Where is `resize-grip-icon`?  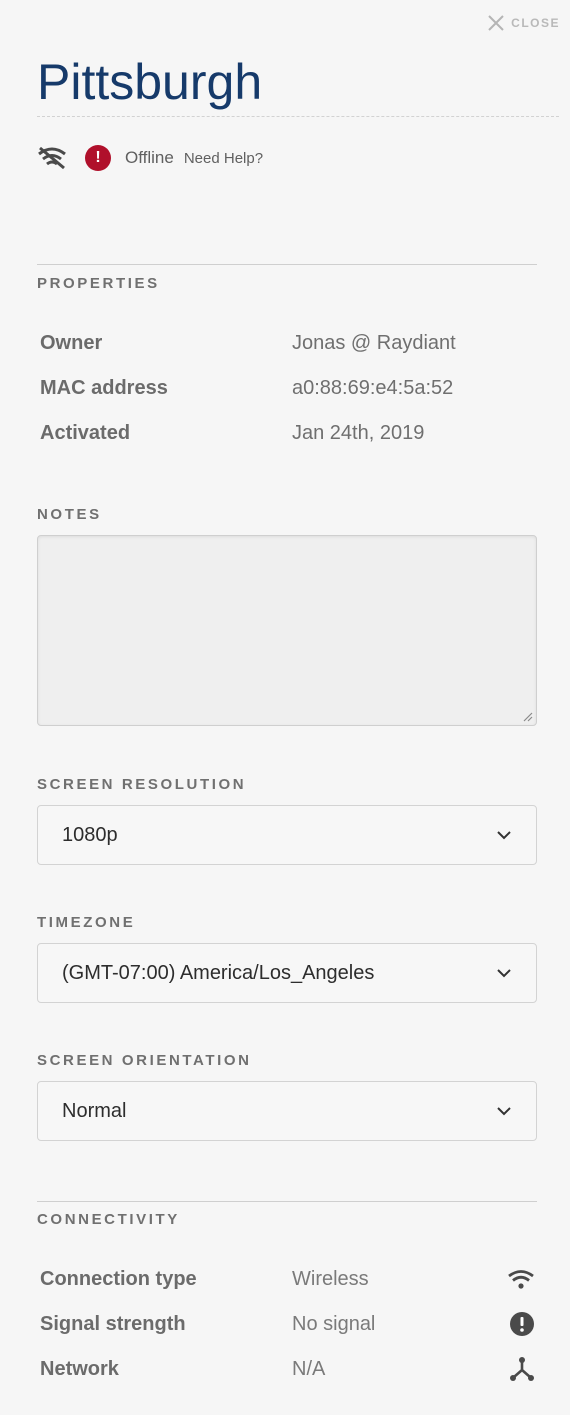 resize-grip-icon is located at coordinates (527, 716).